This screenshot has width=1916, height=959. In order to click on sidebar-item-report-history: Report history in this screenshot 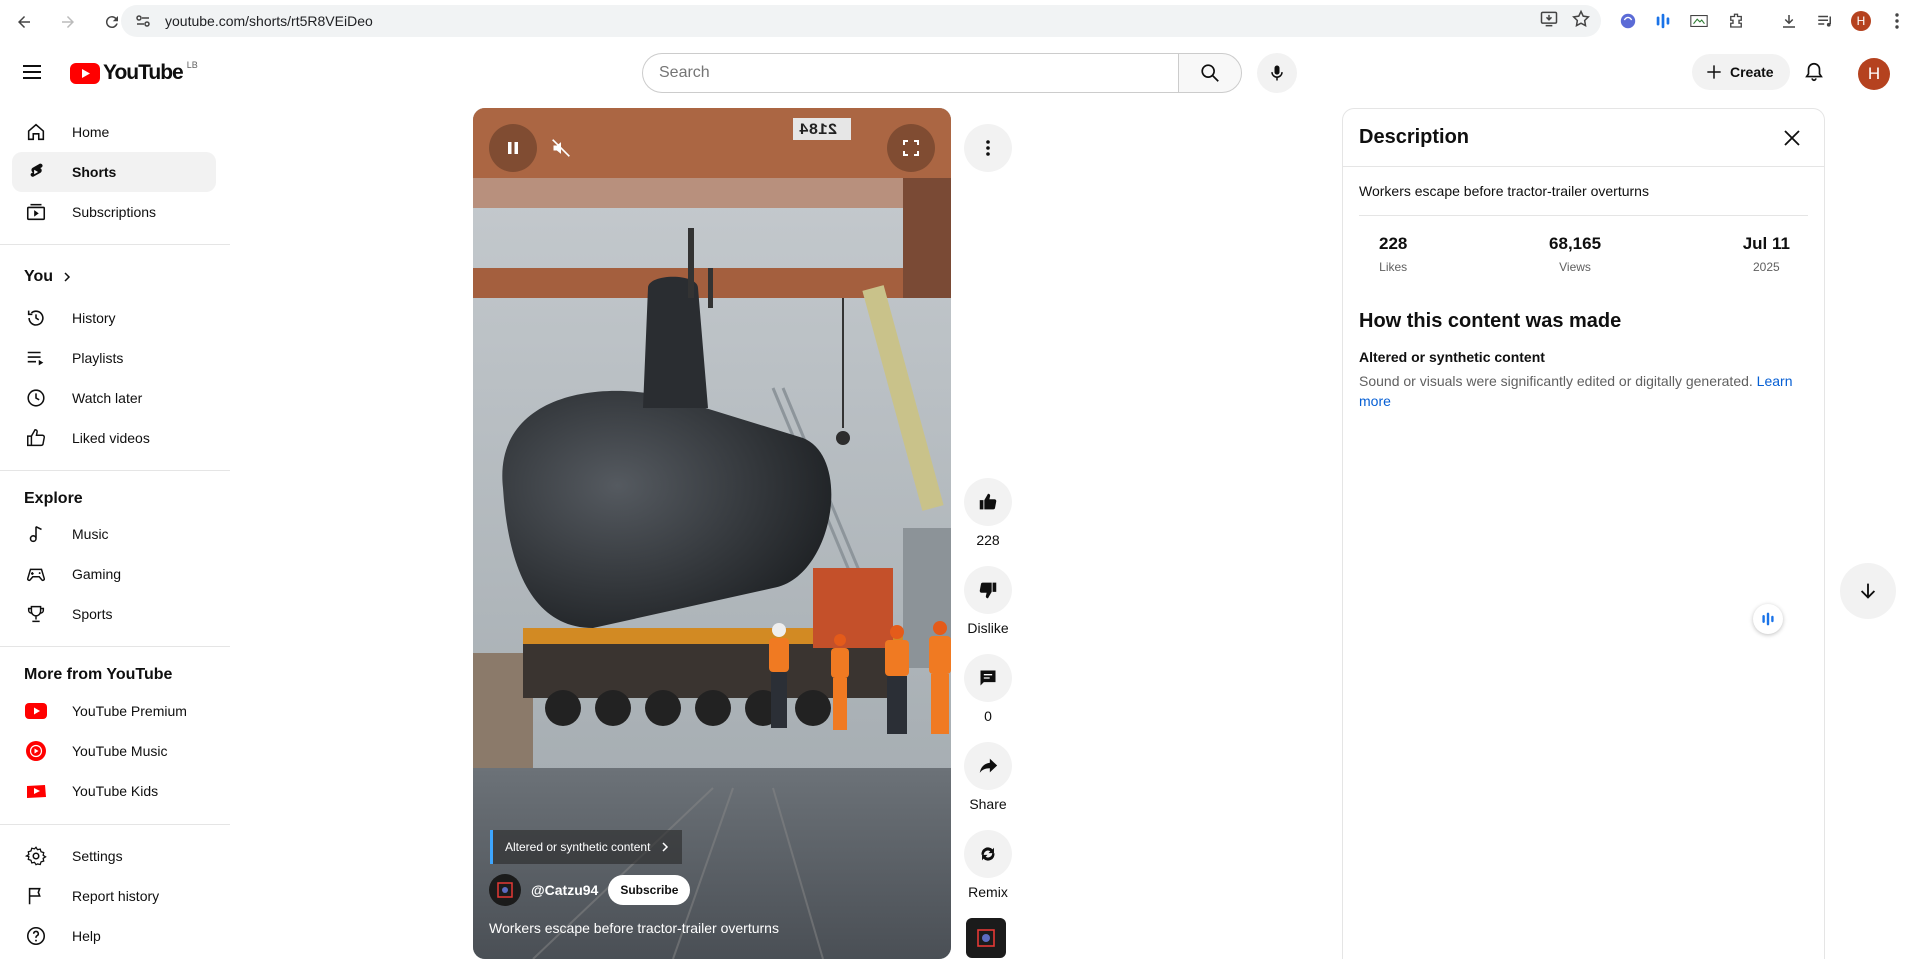, I will do `click(114, 896)`.